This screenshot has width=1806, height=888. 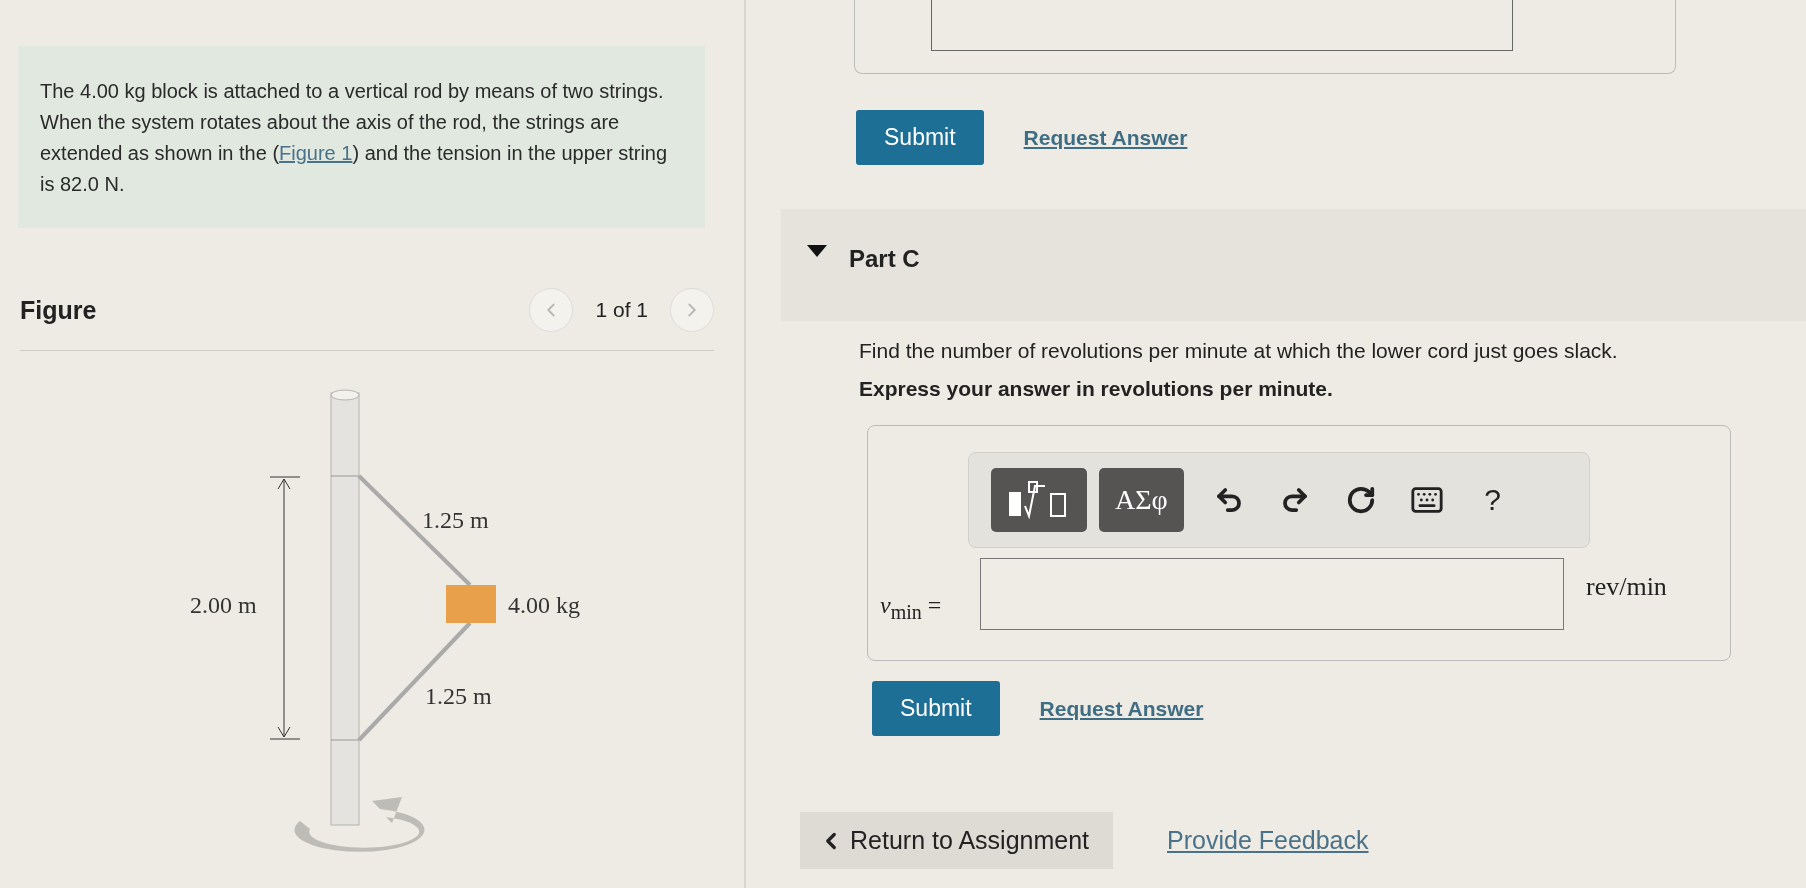 What do you see at coordinates (956, 840) in the screenshot?
I see `return-button: Return to Assignment` at bounding box center [956, 840].